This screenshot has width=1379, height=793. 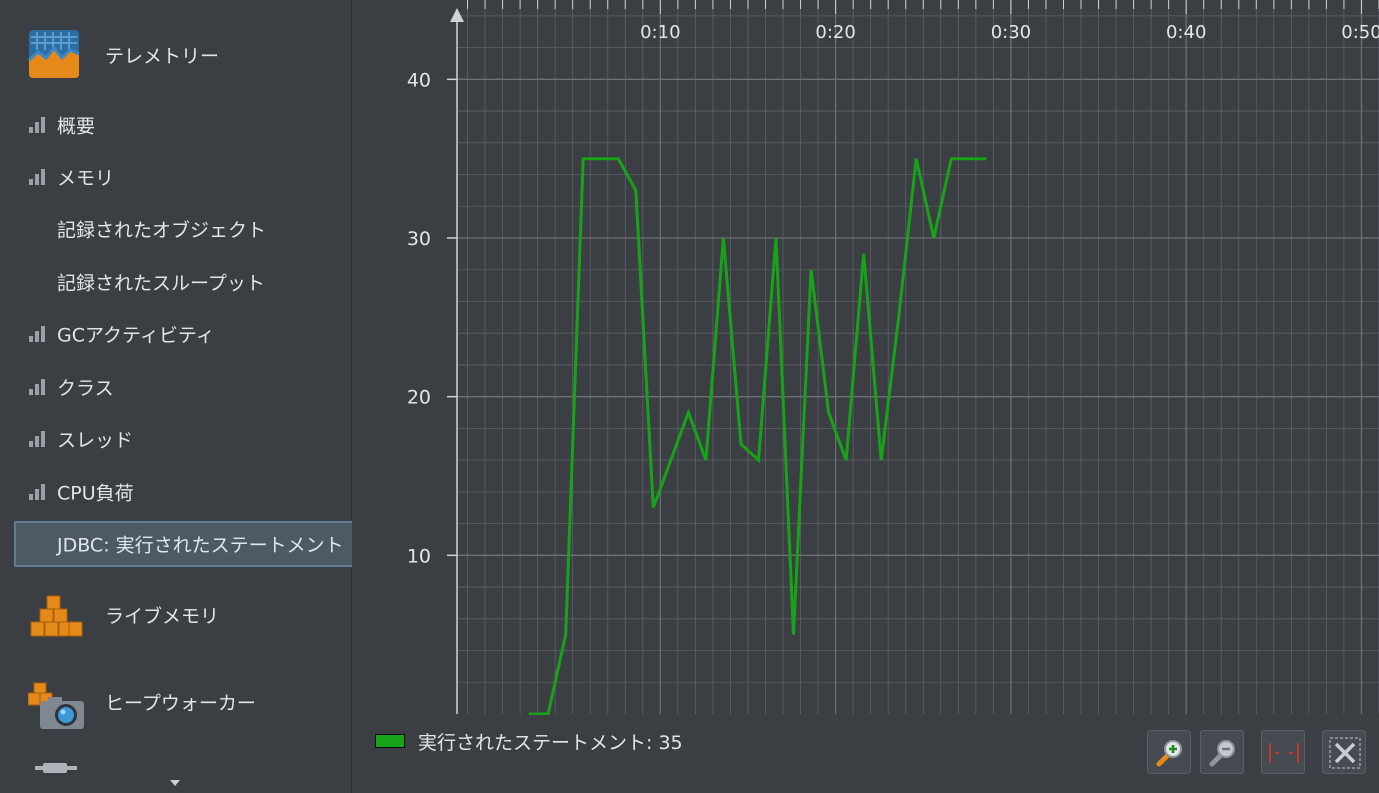 I want to click on legend-swatch, so click(x=390, y=741).